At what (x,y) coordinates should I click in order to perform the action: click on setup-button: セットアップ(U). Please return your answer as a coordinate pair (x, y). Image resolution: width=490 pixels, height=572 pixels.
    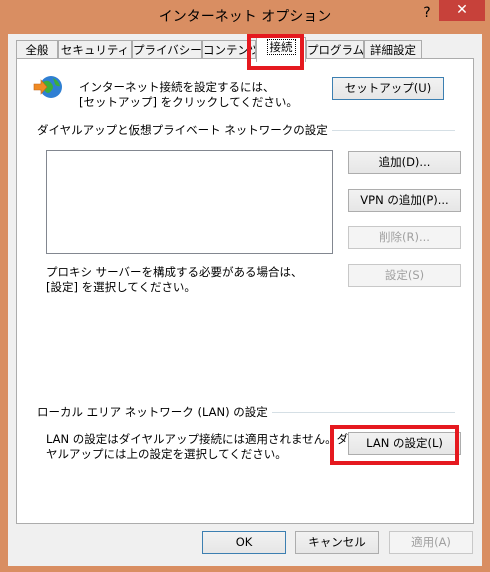
    Looking at the image, I should click on (388, 88).